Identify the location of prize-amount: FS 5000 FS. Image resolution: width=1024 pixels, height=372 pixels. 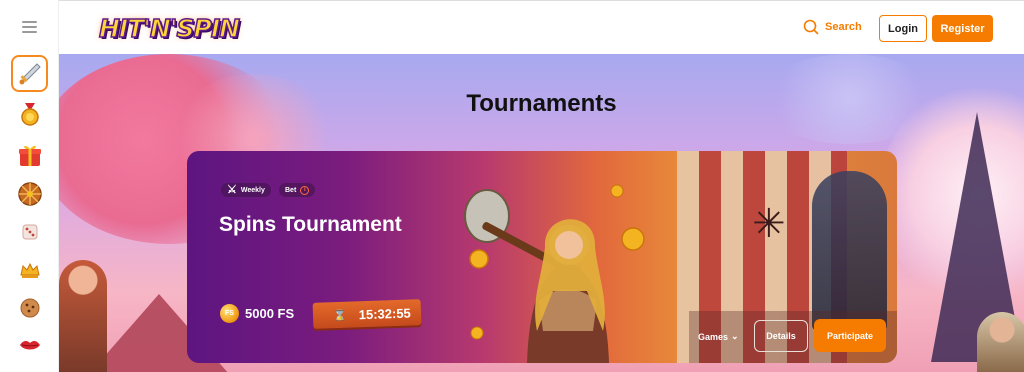
(257, 313).